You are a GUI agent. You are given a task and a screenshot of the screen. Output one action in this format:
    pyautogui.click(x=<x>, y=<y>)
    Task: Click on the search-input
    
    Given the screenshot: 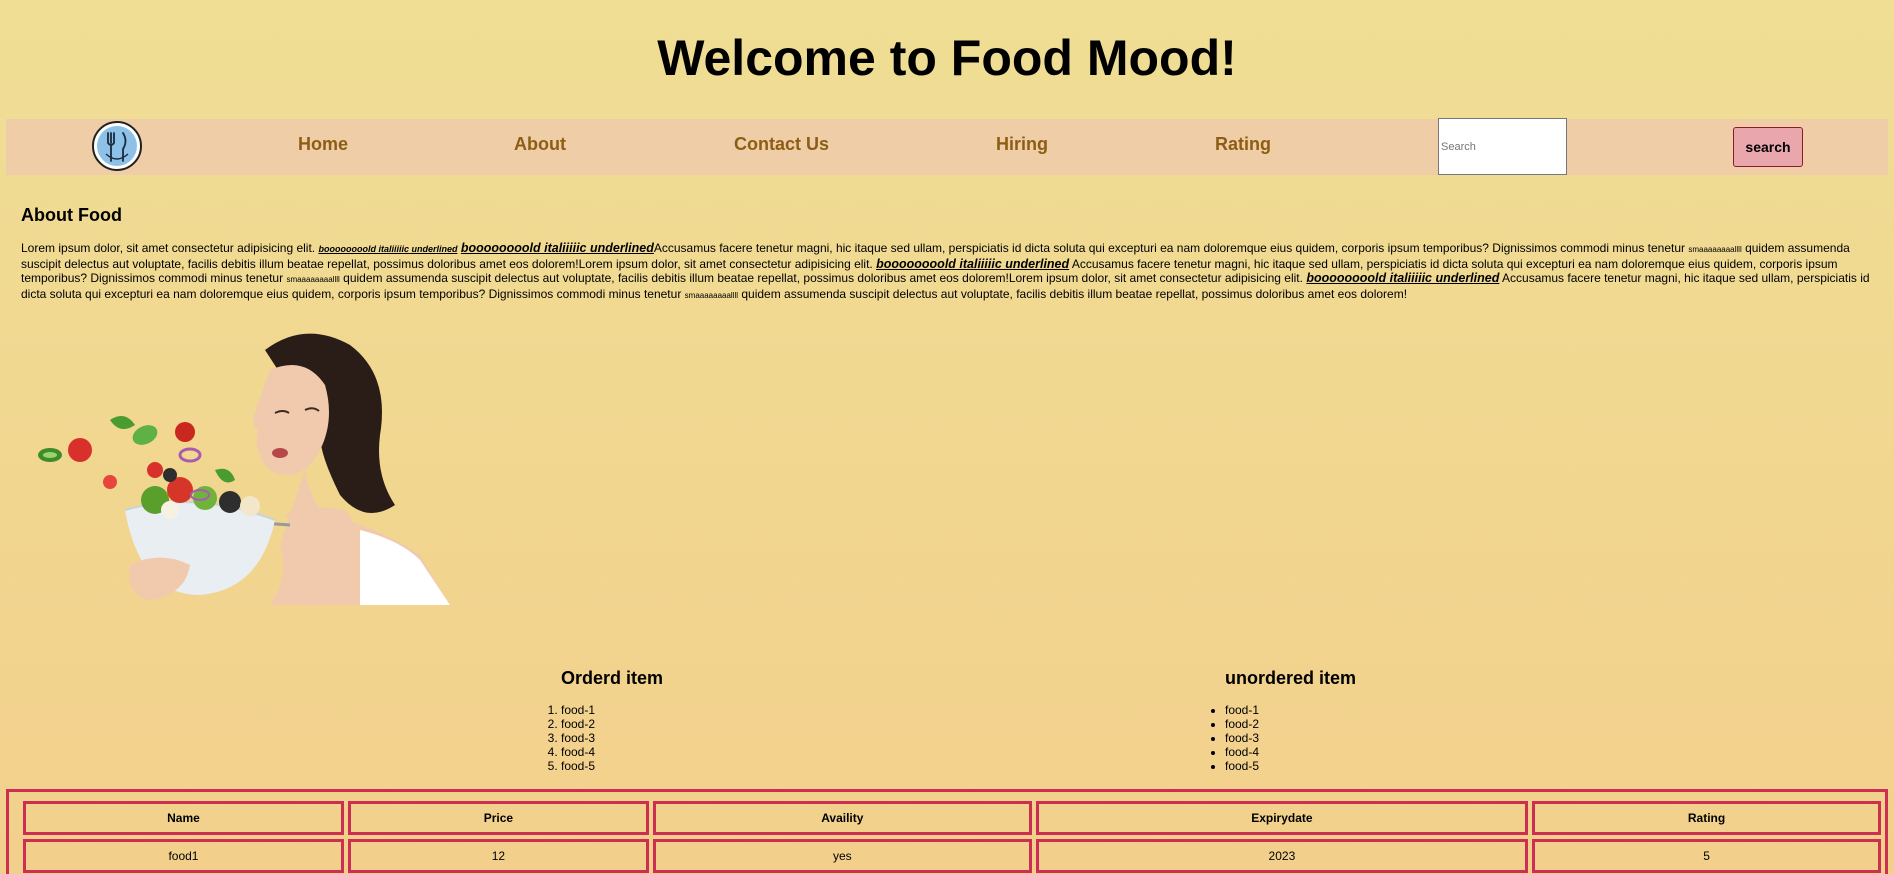 What is the action you would take?
    pyautogui.click(x=1502, y=146)
    